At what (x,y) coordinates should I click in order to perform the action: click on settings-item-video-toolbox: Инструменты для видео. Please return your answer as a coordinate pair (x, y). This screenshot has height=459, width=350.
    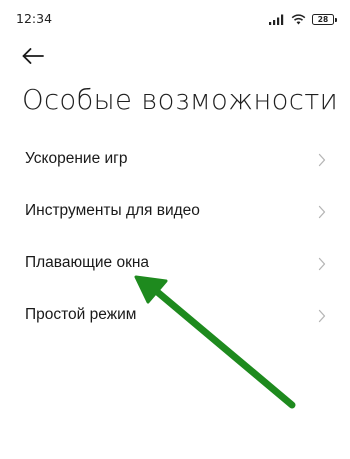
    Looking at the image, I should click on (175, 211).